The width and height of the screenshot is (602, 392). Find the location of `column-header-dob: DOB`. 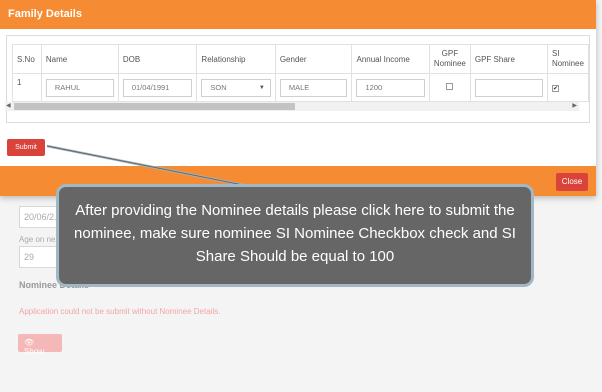

column-header-dob: DOB is located at coordinates (157, 59).